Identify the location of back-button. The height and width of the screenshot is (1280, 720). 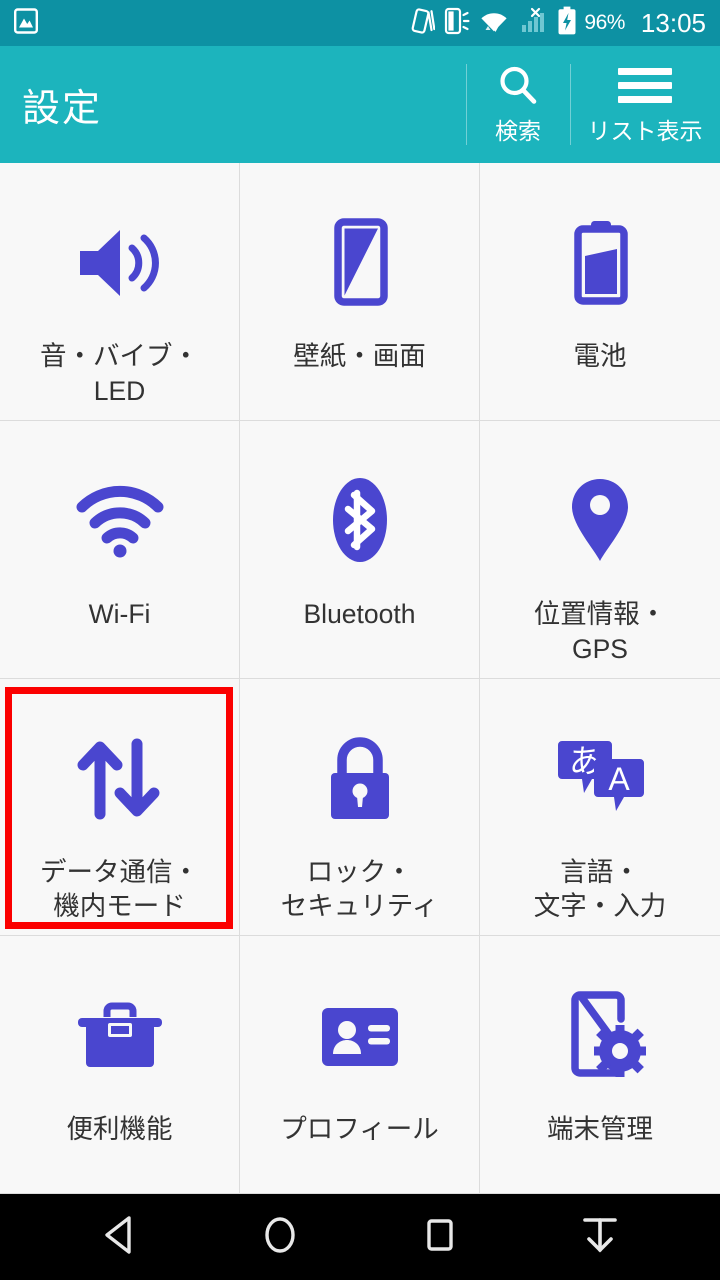
(120, 1237).